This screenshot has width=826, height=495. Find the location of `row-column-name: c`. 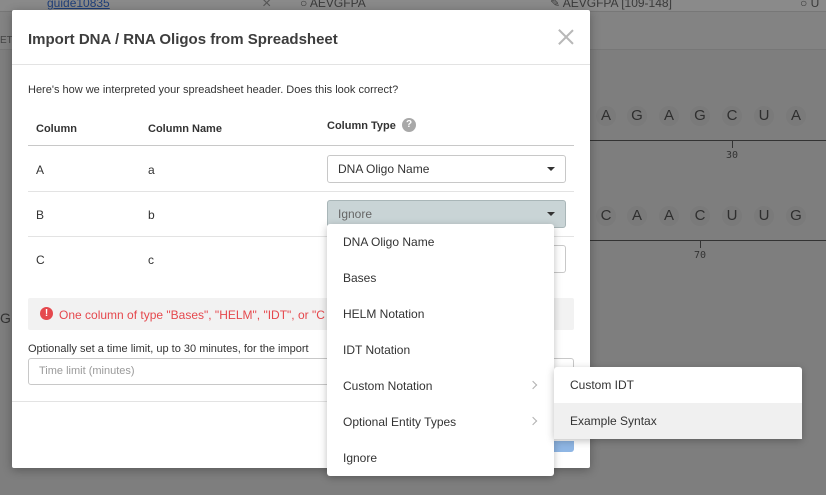

row-column-name: c is located at coordinates (151, 260).